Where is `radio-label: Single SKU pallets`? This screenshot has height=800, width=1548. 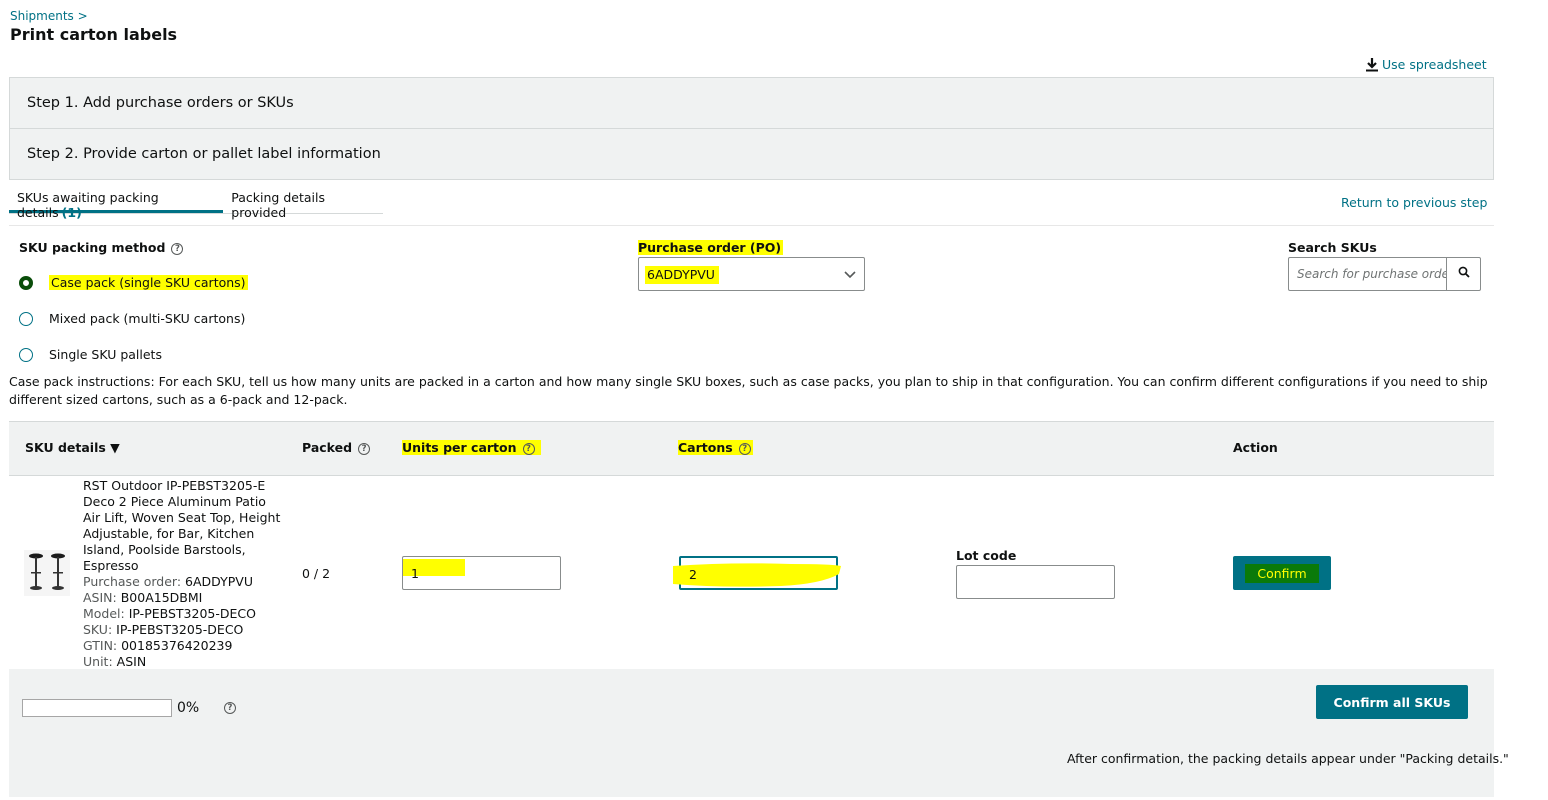 radio-label: Single SKU pallets is located at coordinates (105, 354).